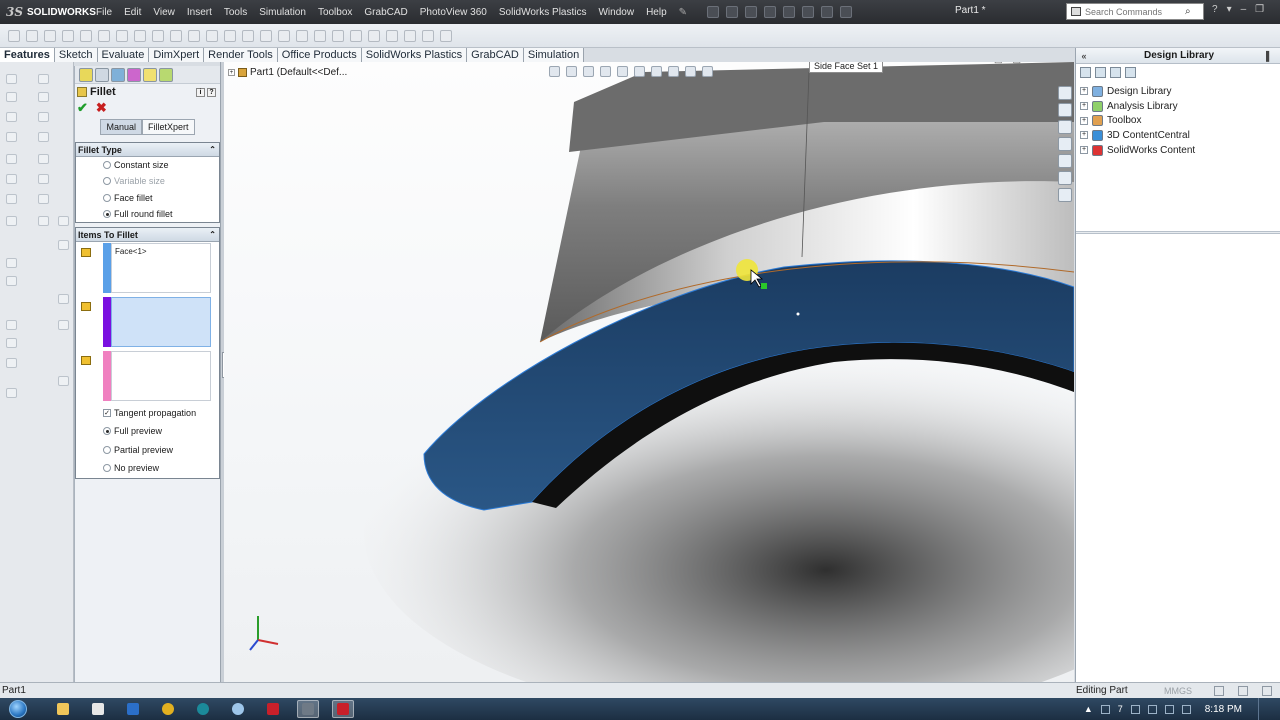 The image size is (1280, 720). I want to click on apply-scene-icon, so click(690, 71).